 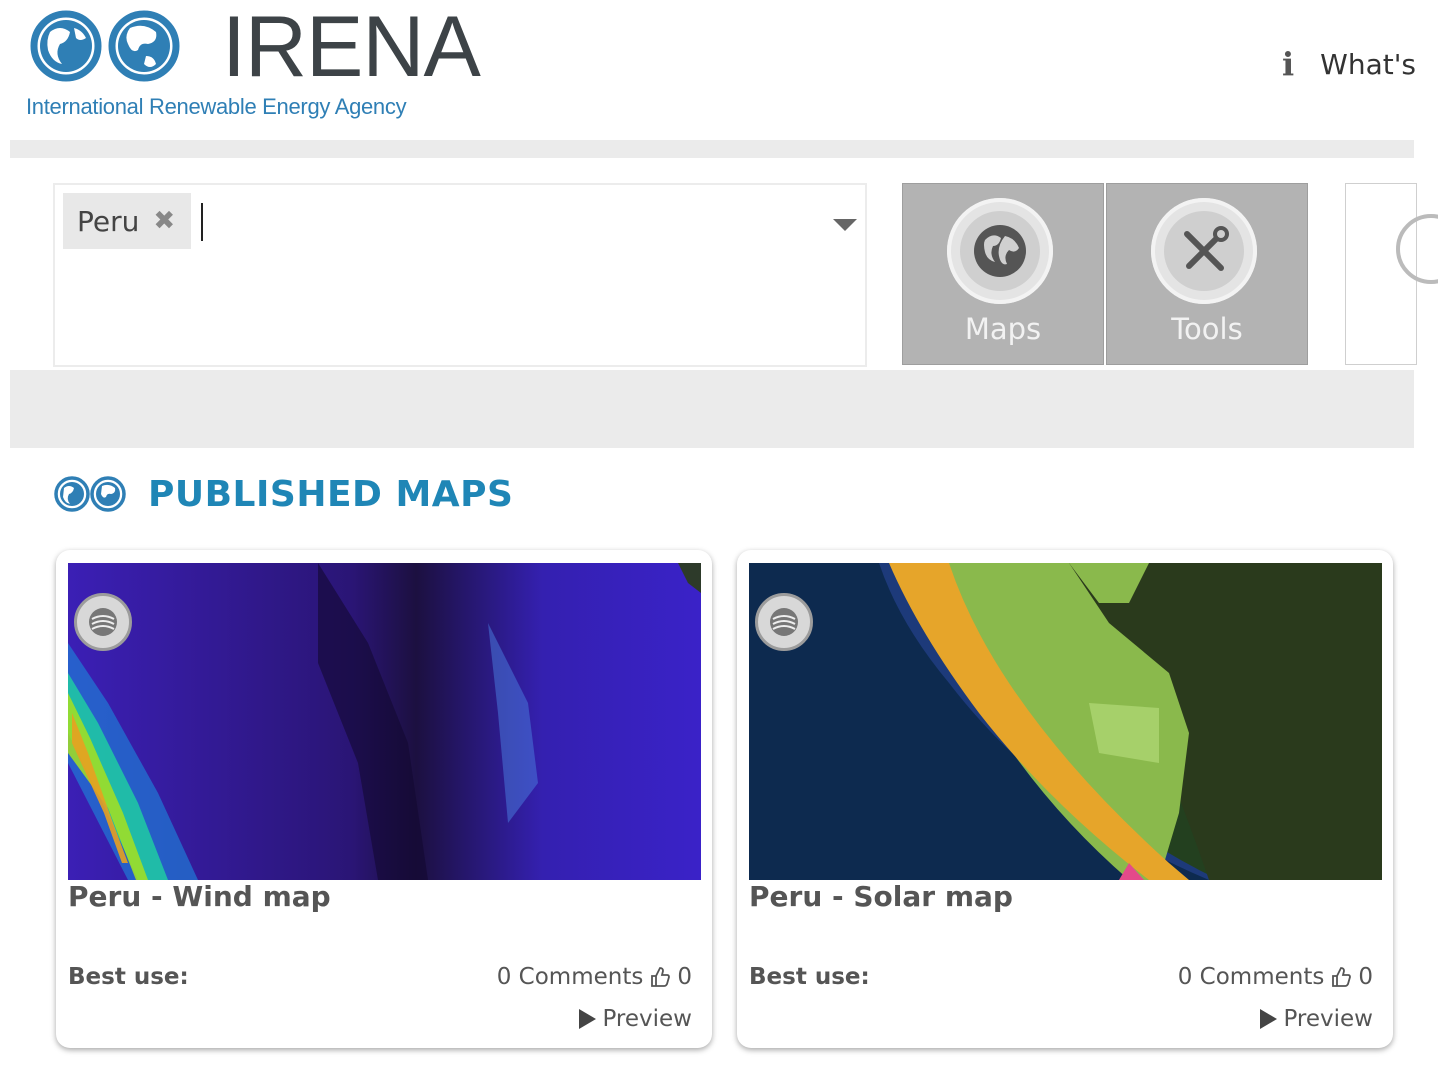 I want to click on chevron-down-icon, so click(x=845, y=225).